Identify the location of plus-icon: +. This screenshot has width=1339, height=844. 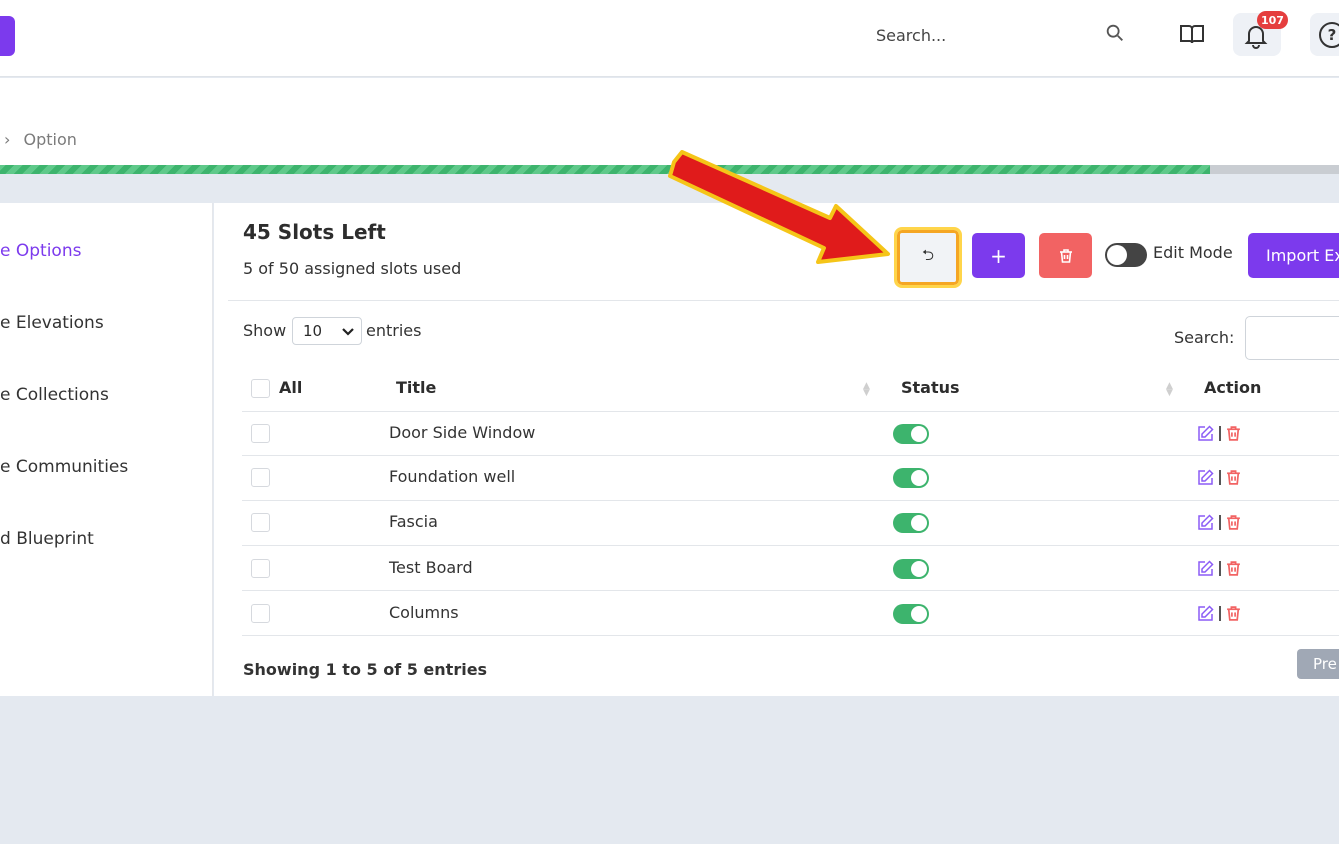
(998, 255).